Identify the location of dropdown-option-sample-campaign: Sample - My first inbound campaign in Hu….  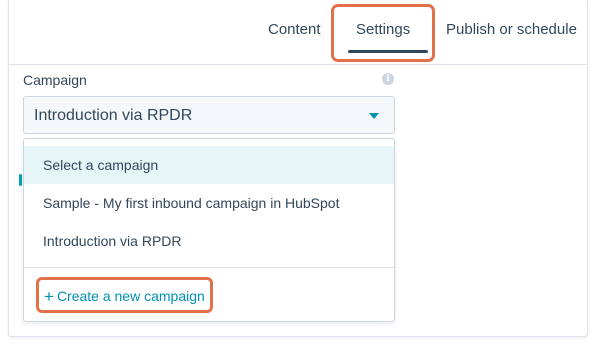
(209, 203).